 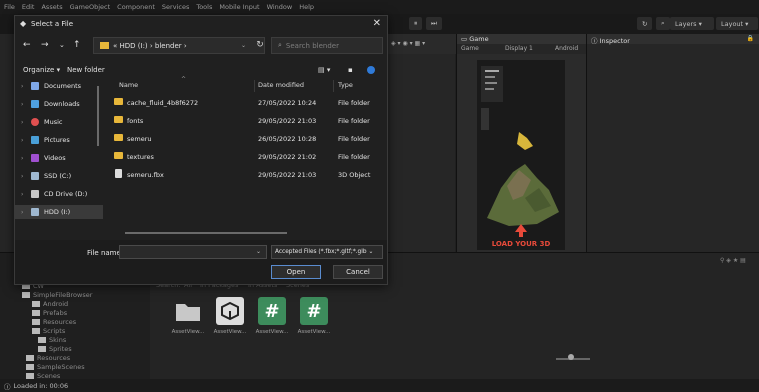 I want to click on 3d-object-file-icon, so click(x=118, y=173).